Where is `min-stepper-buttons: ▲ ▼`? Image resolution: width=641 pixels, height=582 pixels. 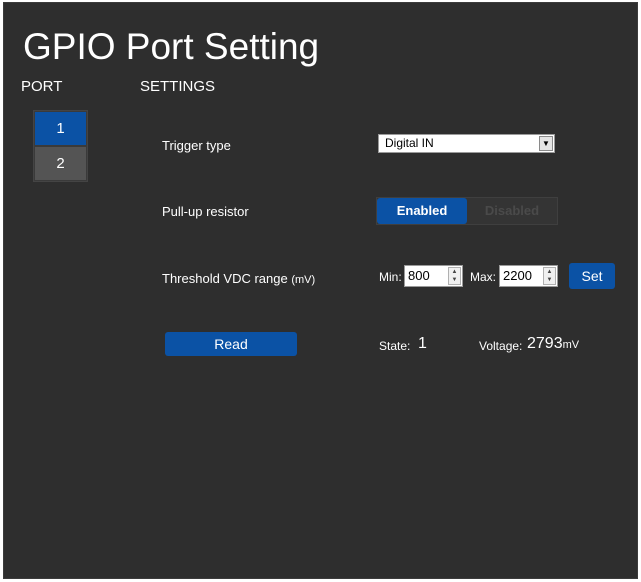 min-stepper-buttons: ▲ ▼ is located at coordinates (454, 276).